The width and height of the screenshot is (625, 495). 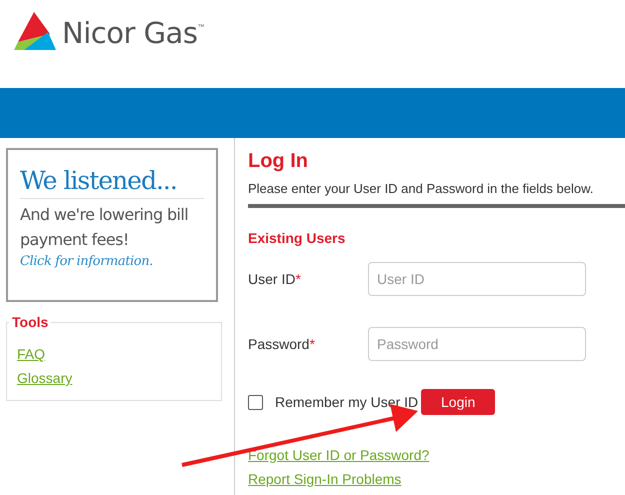 What do you see at coordinates (255, 402) in the screenshot?
I see `checkbox` at bounding box center [255, 402].